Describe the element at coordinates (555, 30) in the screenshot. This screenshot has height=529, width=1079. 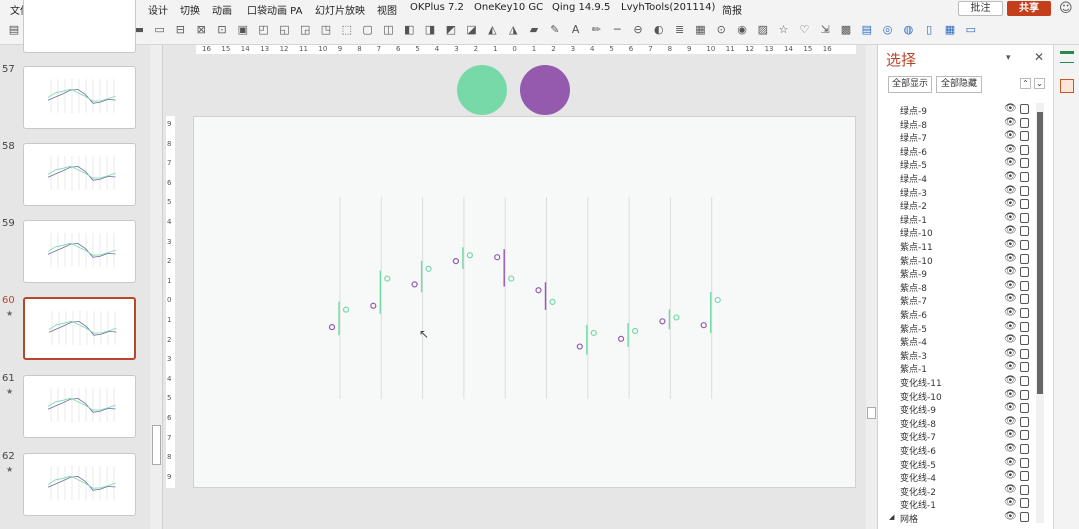
I see `toolbar-tool-icon: ✎` at that location.